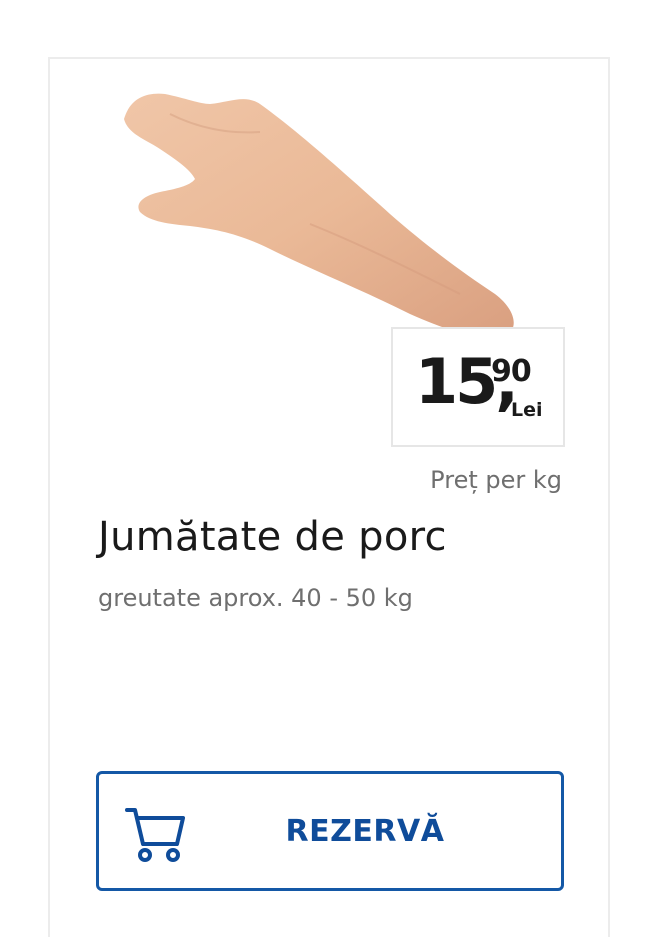 Image resolution: width=650 pixels, height=937 pixels. What do you see at coordinates (527, 410) in the screenshot?
I see `price-currency: Lei` at bounding box center [527, 410].